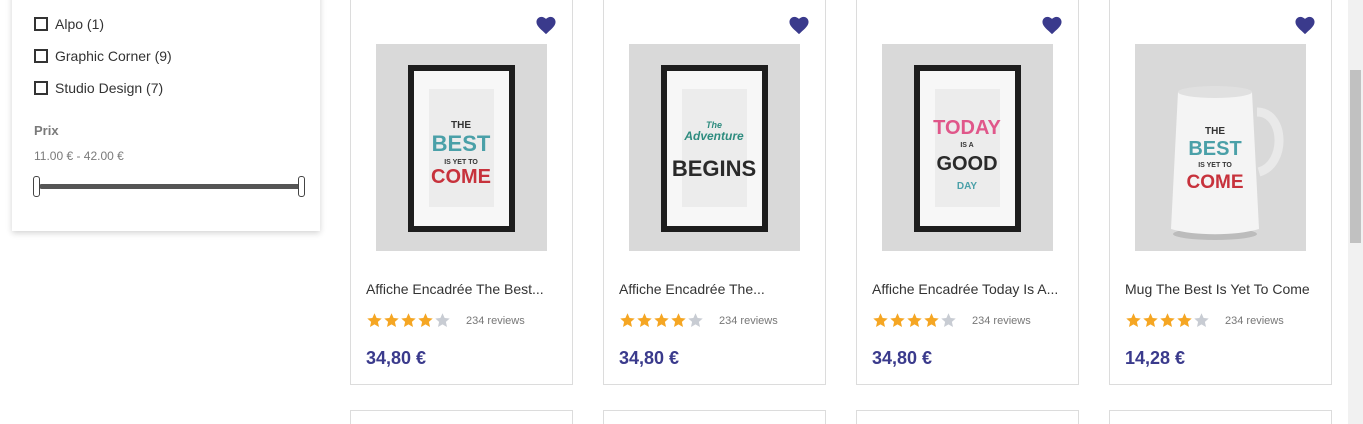 The height and width of the screenshot is (424, 1363). What do you see at coordinates (967, 128) in the screenshot?
I see `poster-text: TODAY` at bounding box center [967, 128].